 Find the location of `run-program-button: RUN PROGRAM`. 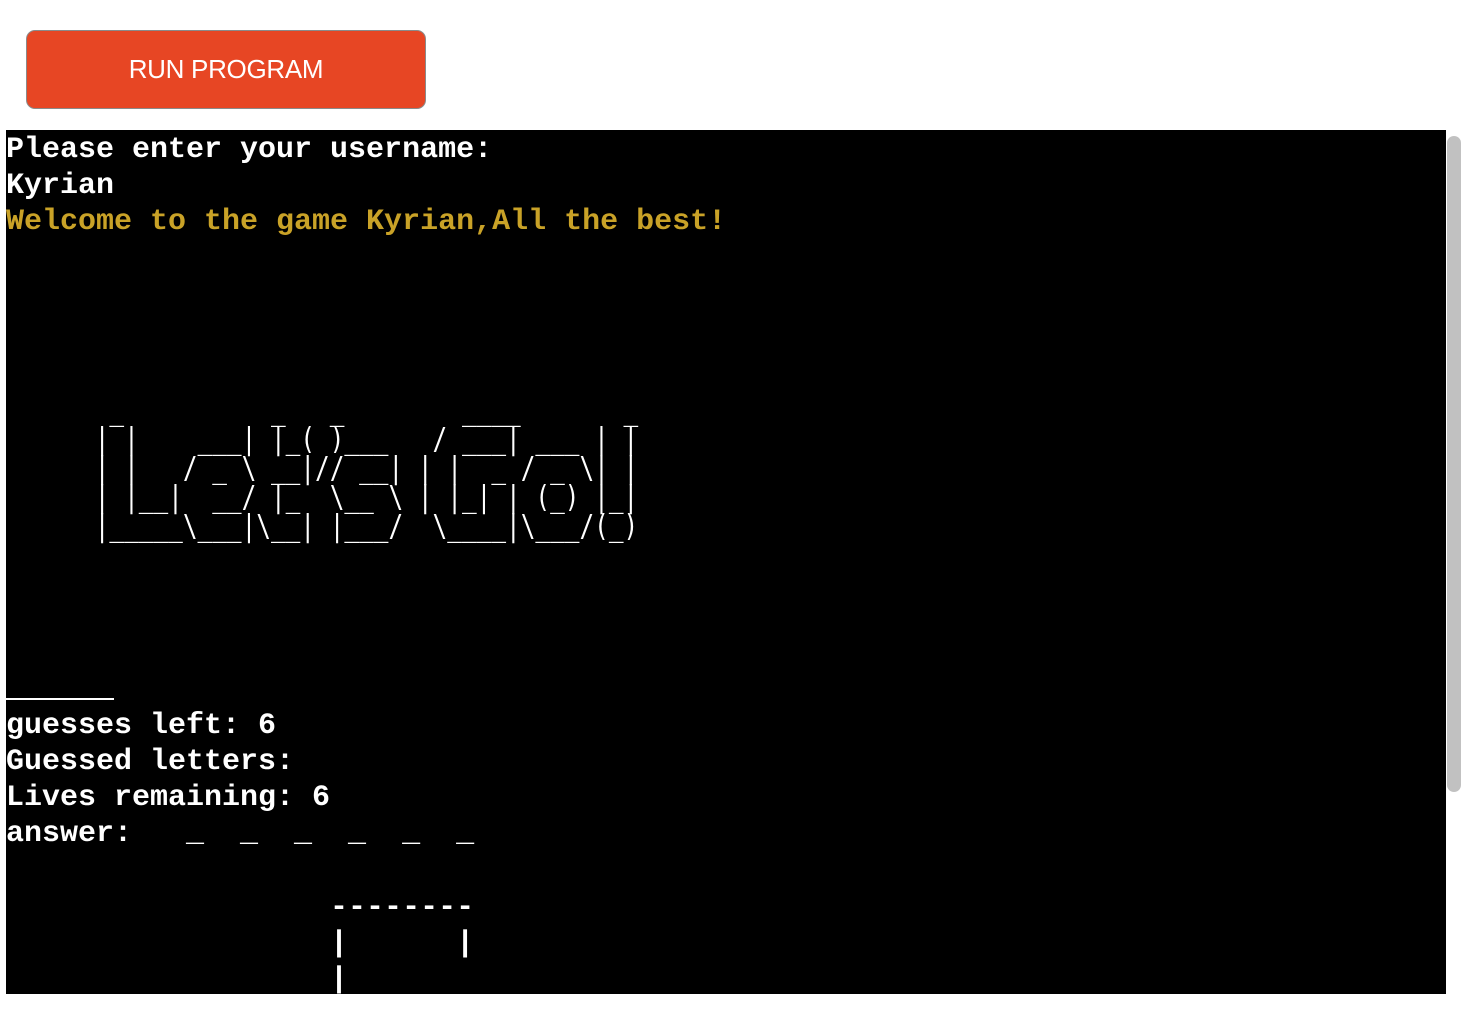

run-program-button: RUN PROGRAM is located at coordinates (226, 69).